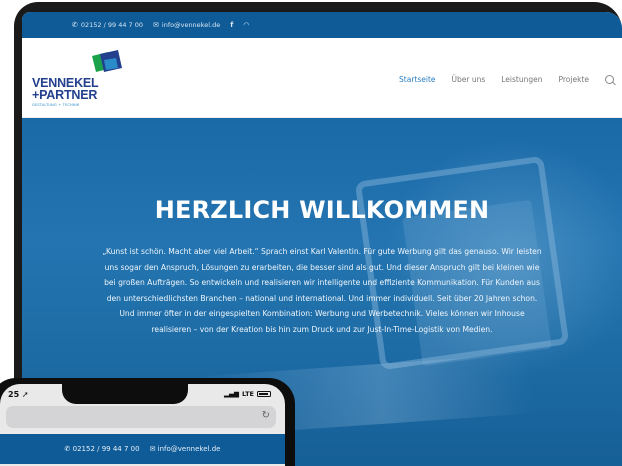 This screenshot has width=622, height=466. Describe the element at coordinates (142, 449) in the screenshot. I see `phone-top-contact-bar: ✆ 02152 / 99 44 7 00 ✉ info@vennekel.de` at that location.